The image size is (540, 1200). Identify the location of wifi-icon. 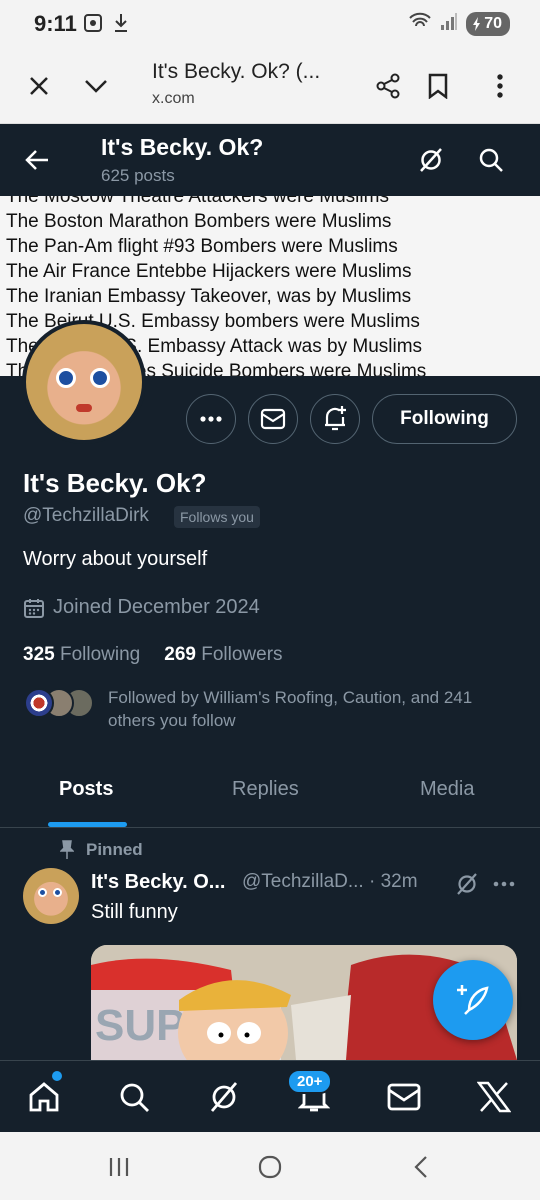
(420, 23).